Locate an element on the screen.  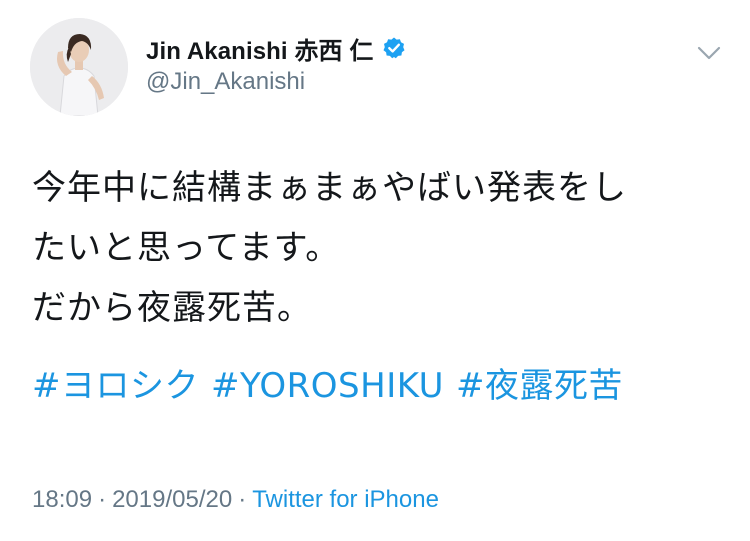
hashtag-link: #ヨロシク is located at coordinates (115, 386).